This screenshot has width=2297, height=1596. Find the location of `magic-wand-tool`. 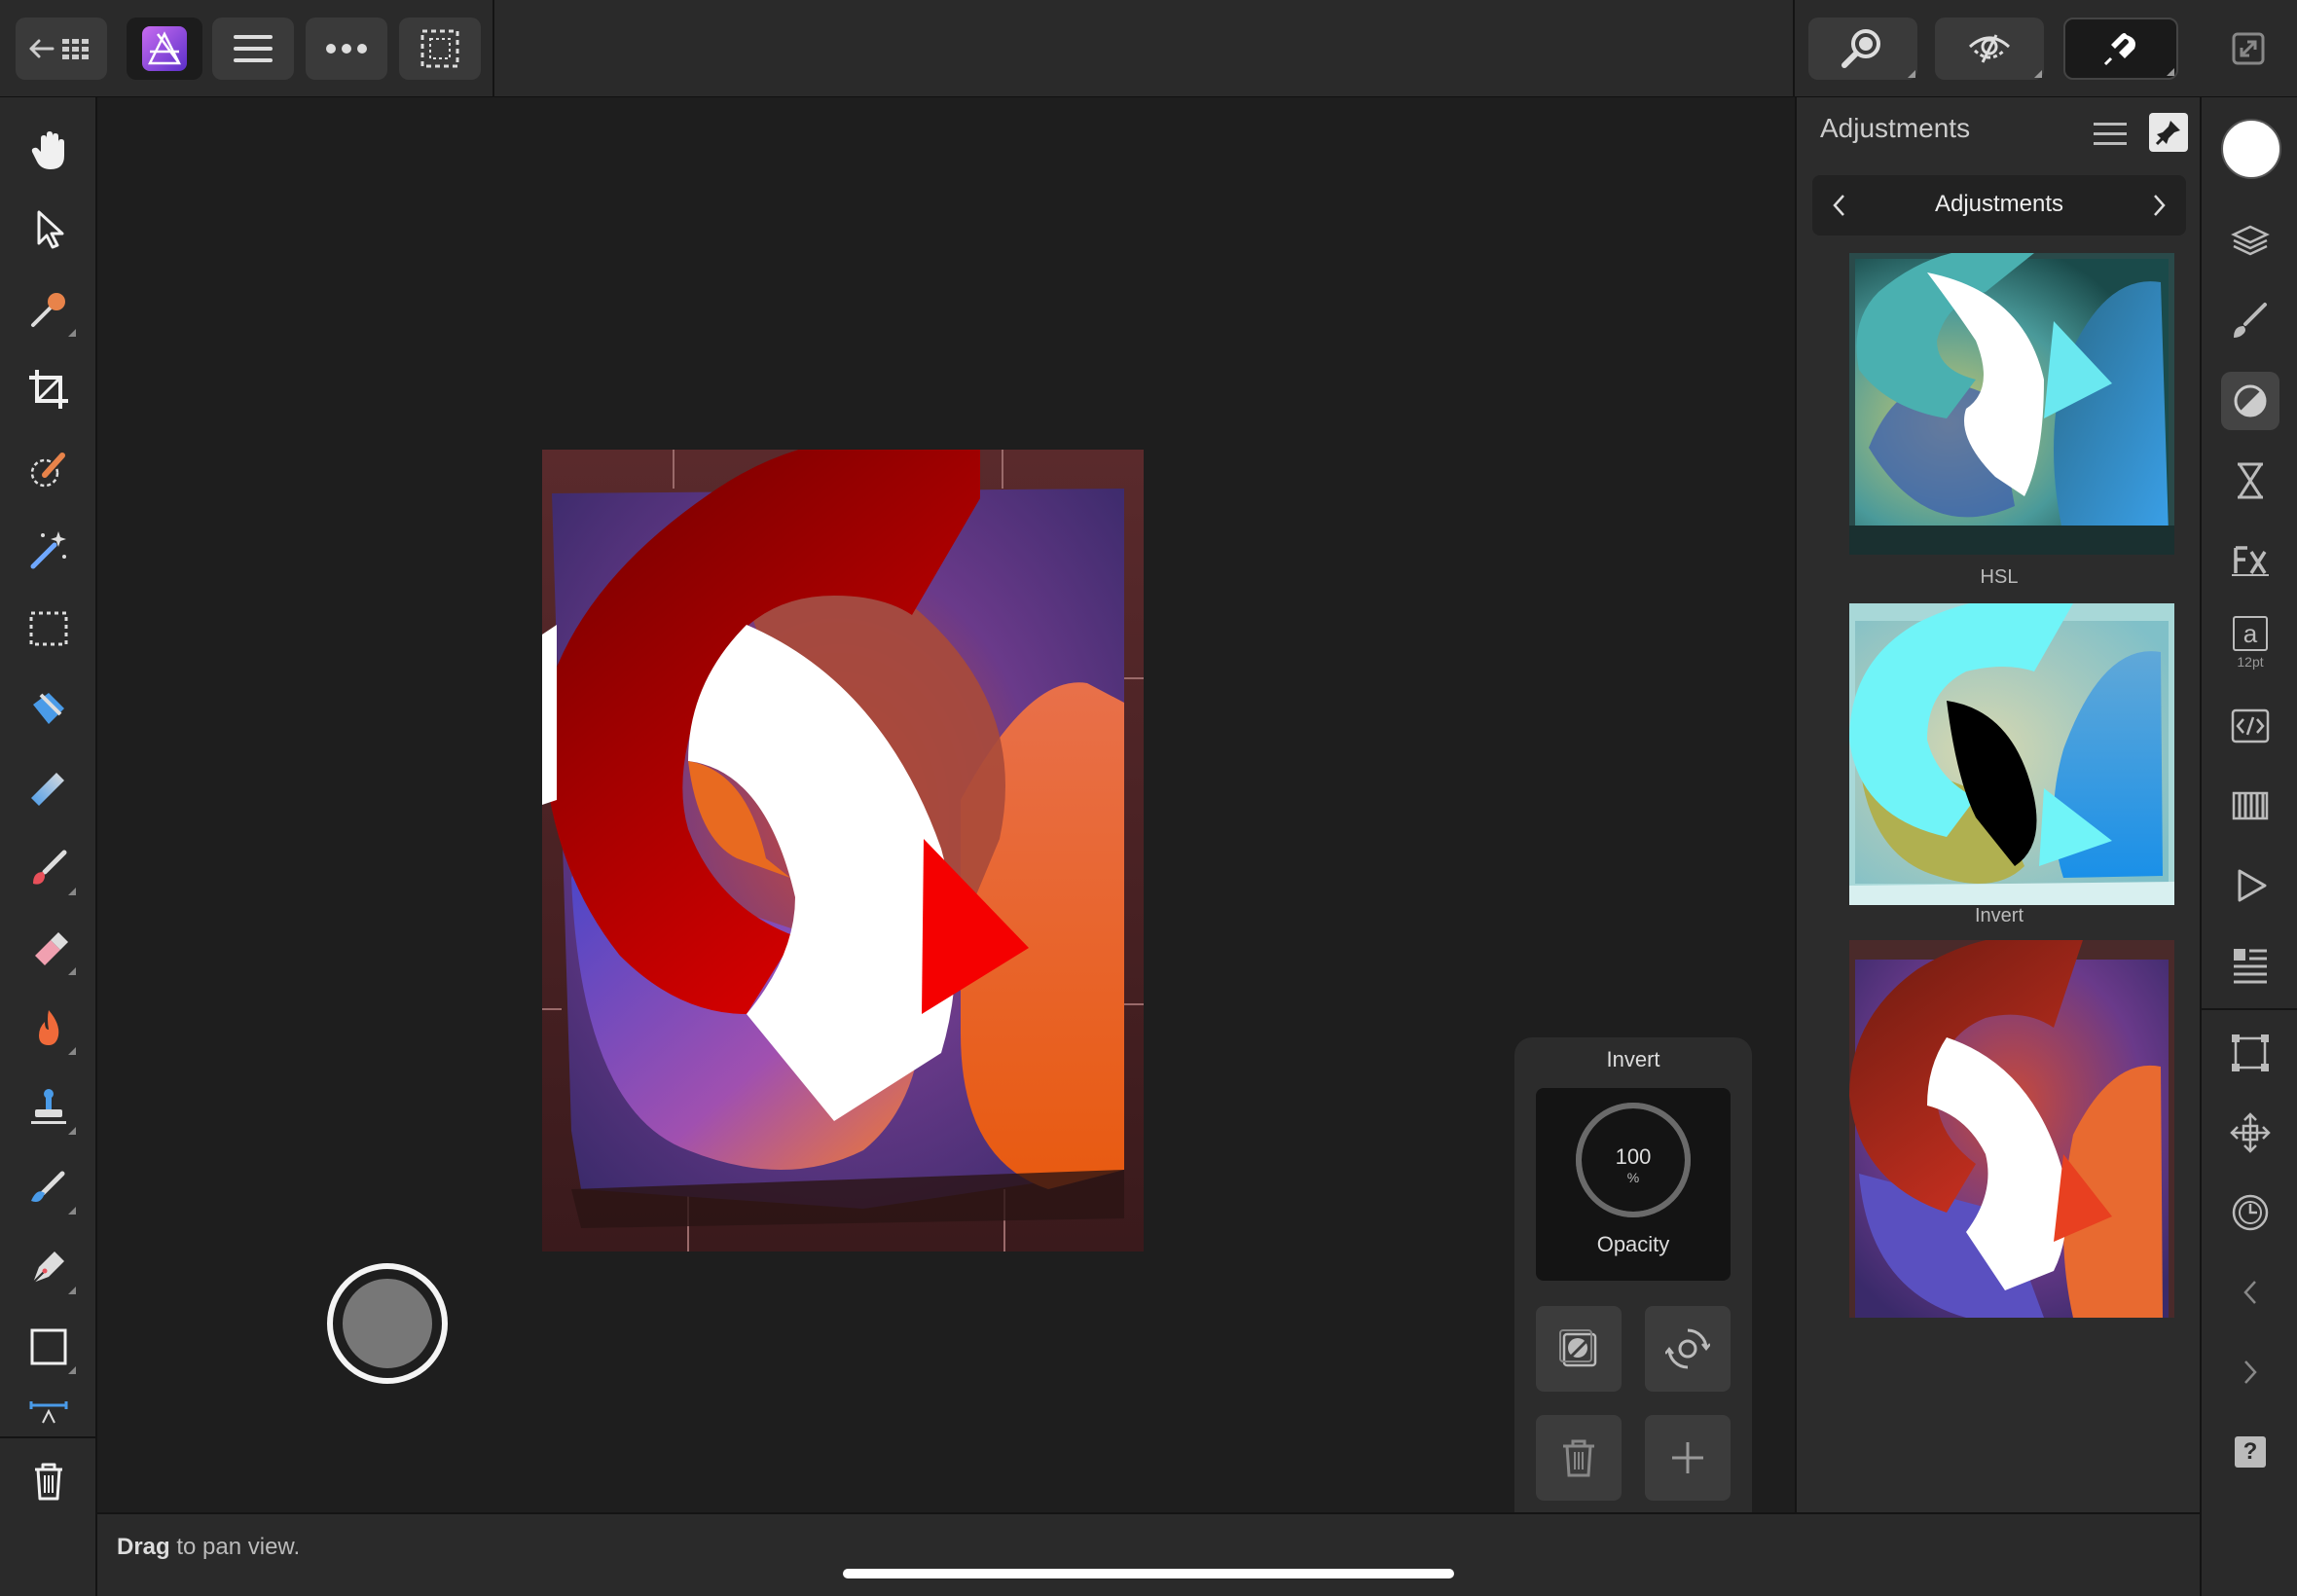

magic-wand-tool is located at coordinates (48, 549).